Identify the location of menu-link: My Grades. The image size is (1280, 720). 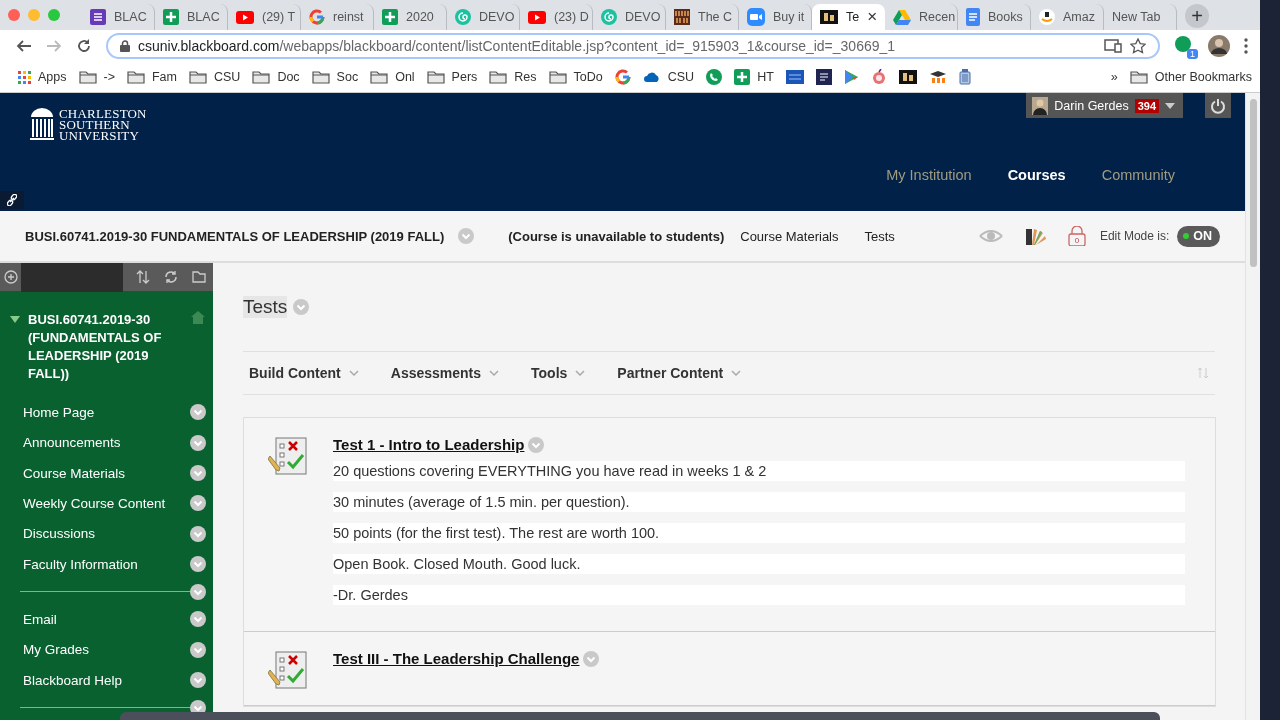
(106, 650).